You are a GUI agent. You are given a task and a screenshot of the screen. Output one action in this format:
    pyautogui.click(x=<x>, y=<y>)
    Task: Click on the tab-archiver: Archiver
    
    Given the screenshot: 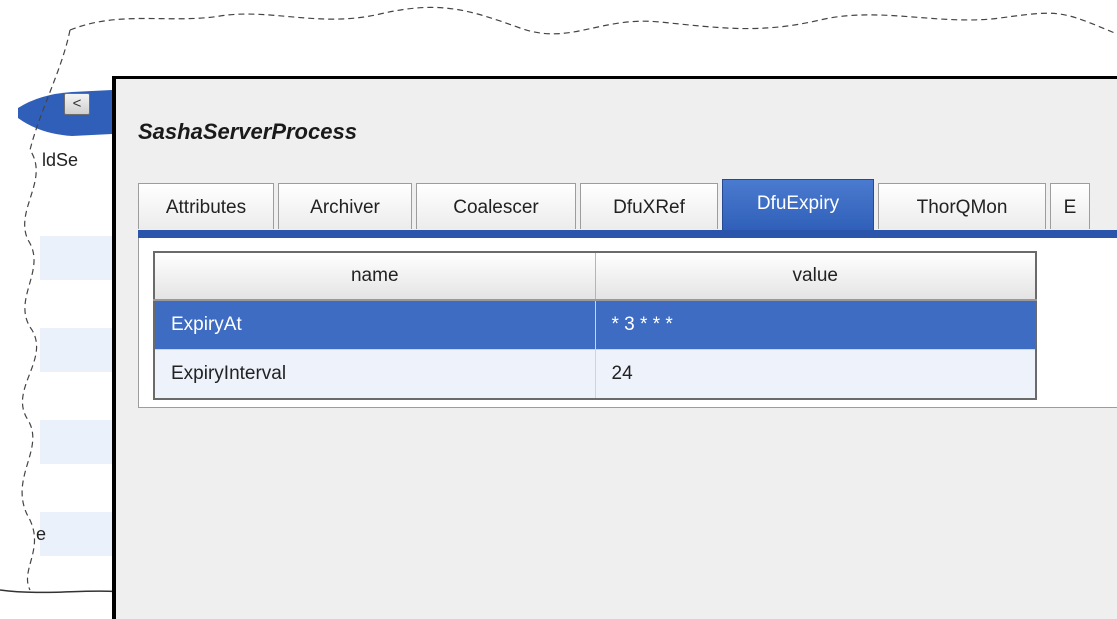 What is the action you would take?
    pyautogui.click(x=345, y=206)
    